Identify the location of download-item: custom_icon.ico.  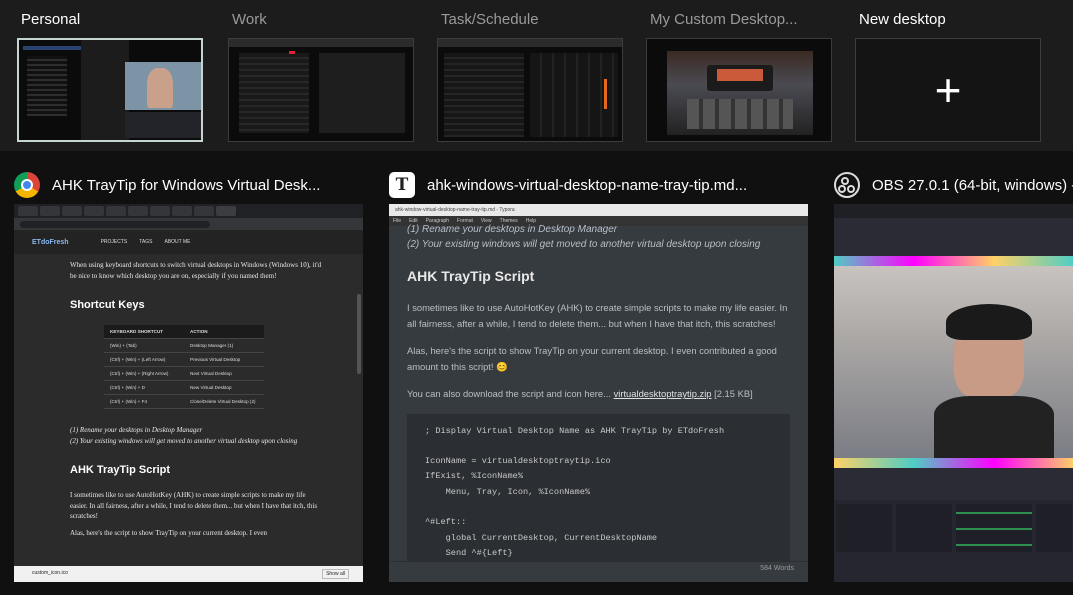
(50, 573).